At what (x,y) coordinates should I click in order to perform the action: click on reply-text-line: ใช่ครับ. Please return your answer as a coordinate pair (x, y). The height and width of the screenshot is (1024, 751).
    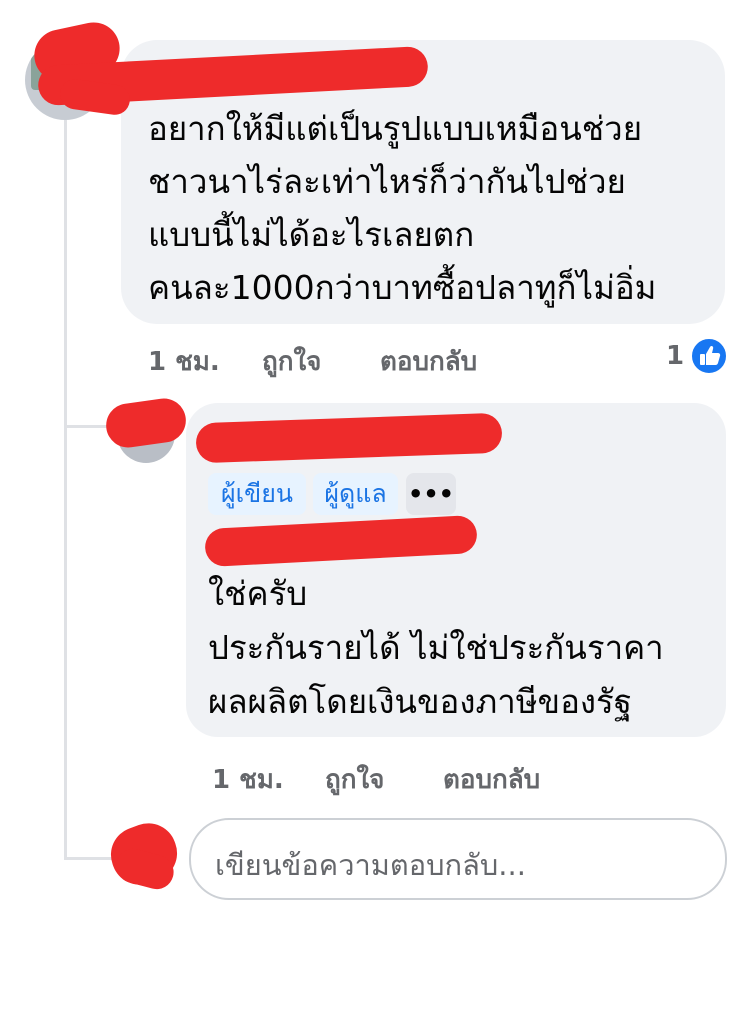
    Looking at the image, I should click on (258, 593).